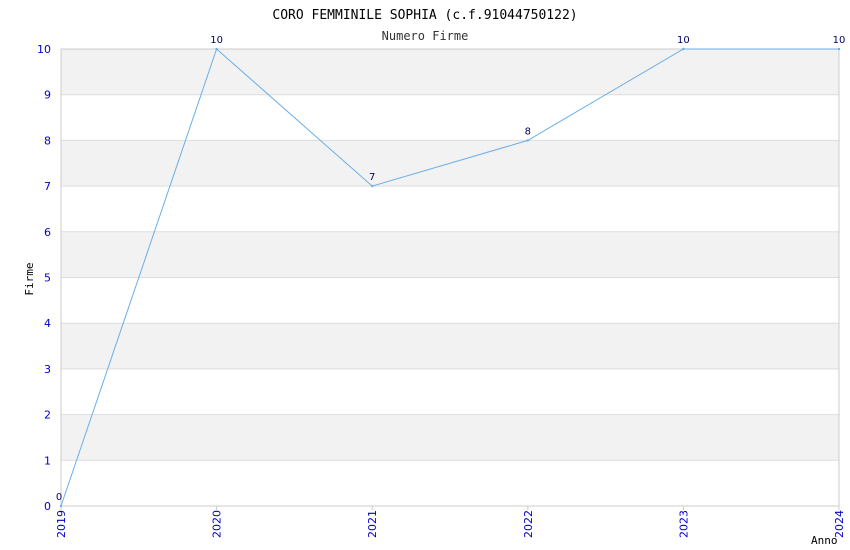 This screenshot has width=850, height=550. Describe the element at coordinates (824, 540) in the screenshot. I see `x-axis-label: Anno` at that location.